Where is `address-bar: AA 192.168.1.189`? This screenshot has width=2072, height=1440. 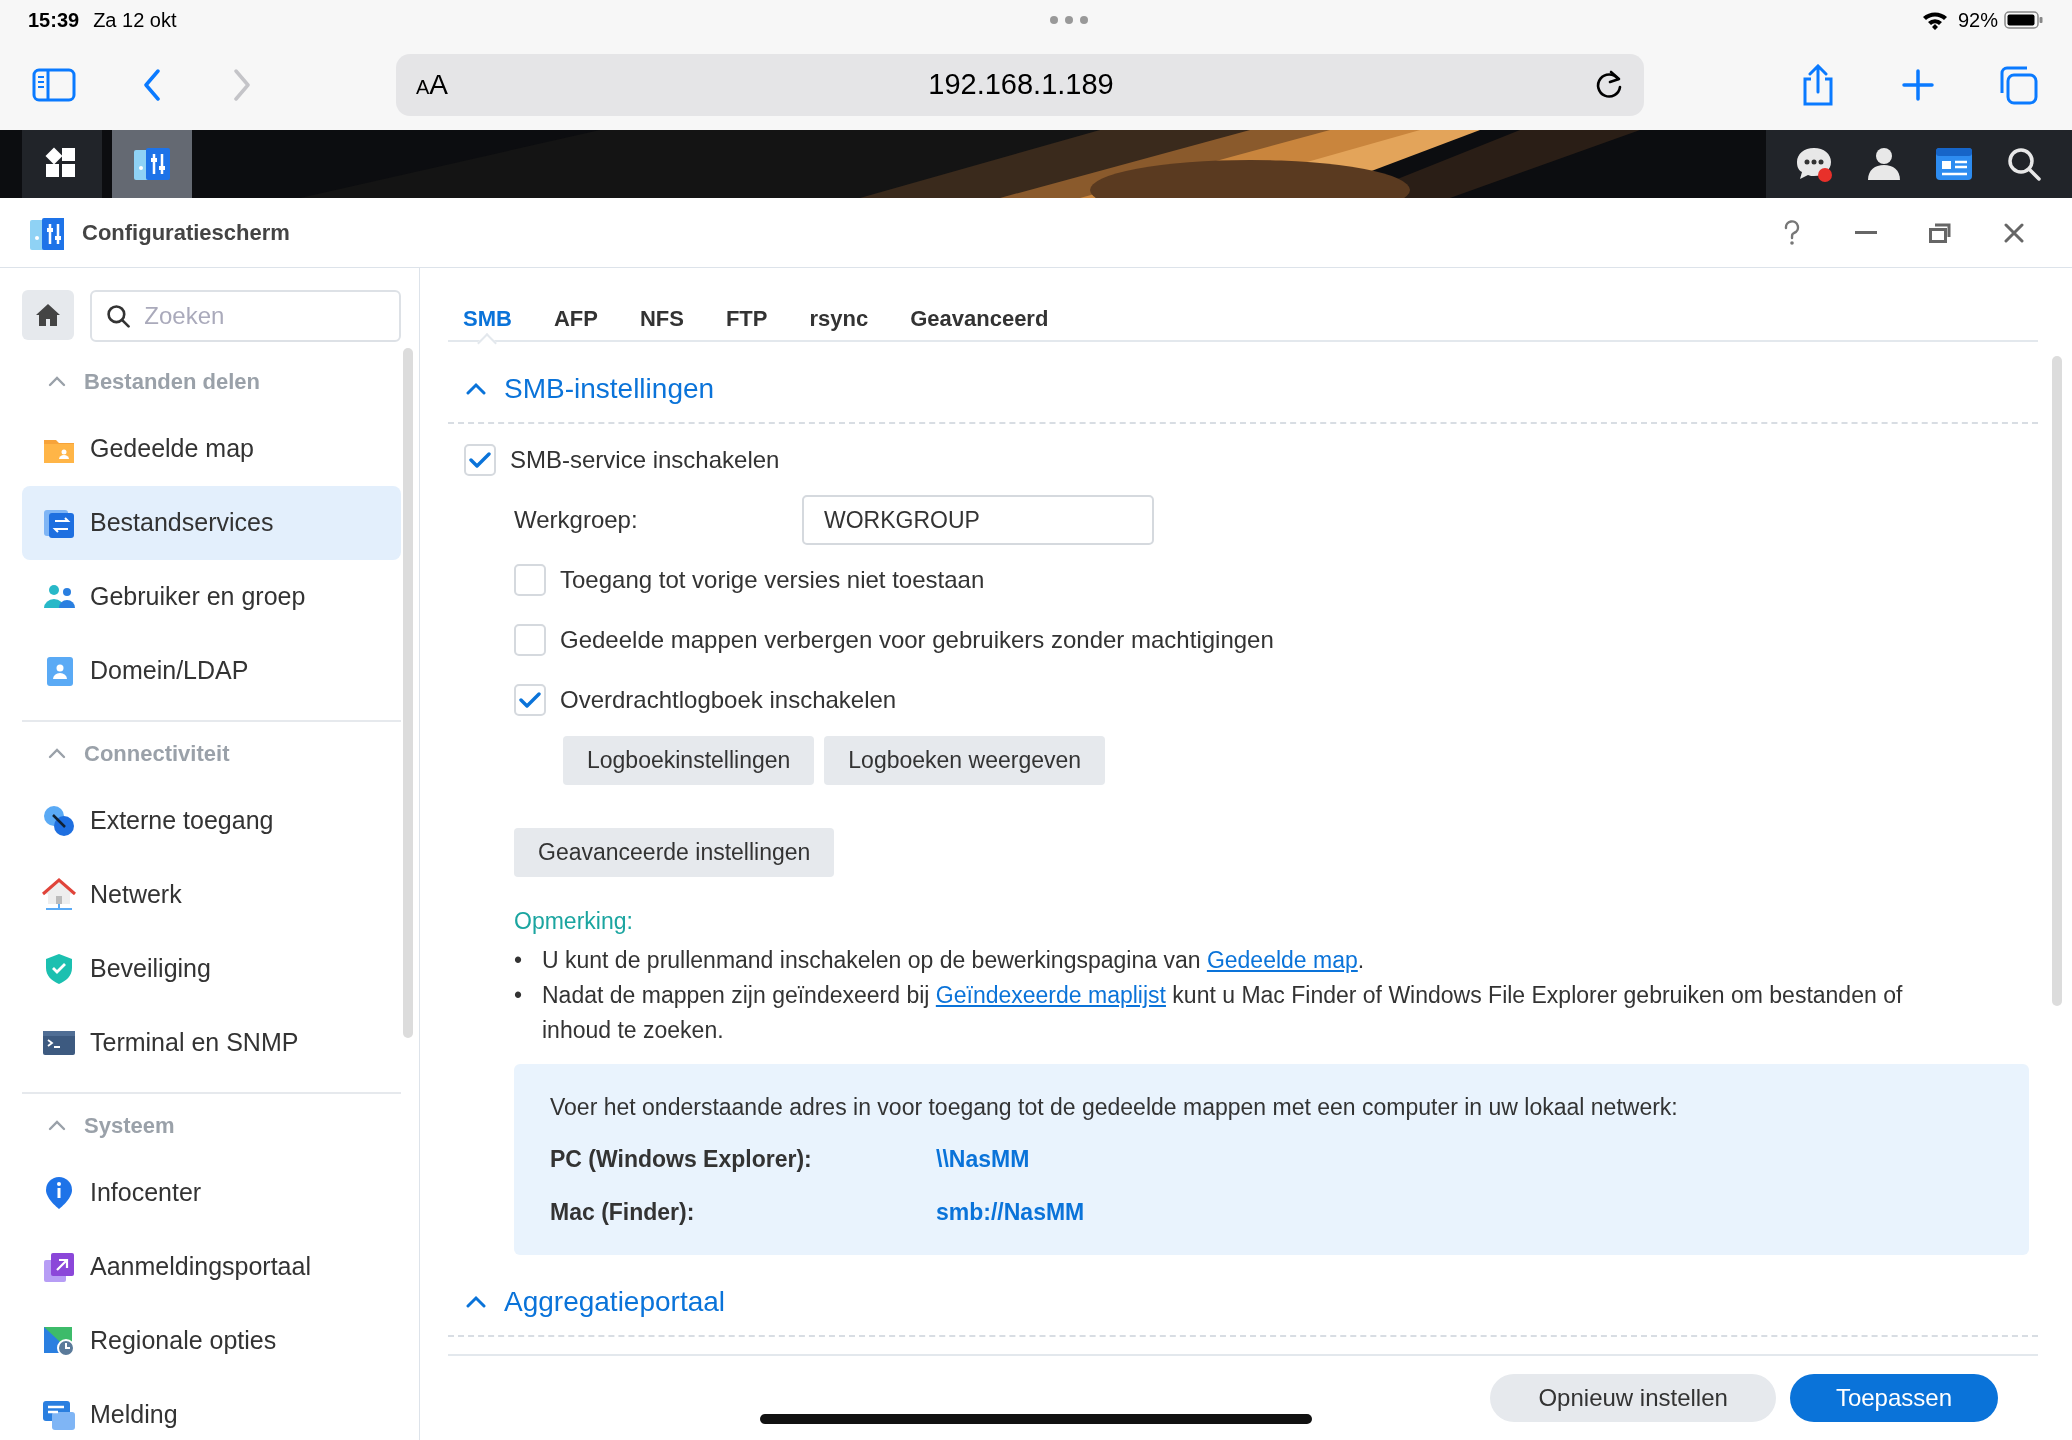 address-bar: AA 192.168.1.189 is located at coordinates (1020, 85).